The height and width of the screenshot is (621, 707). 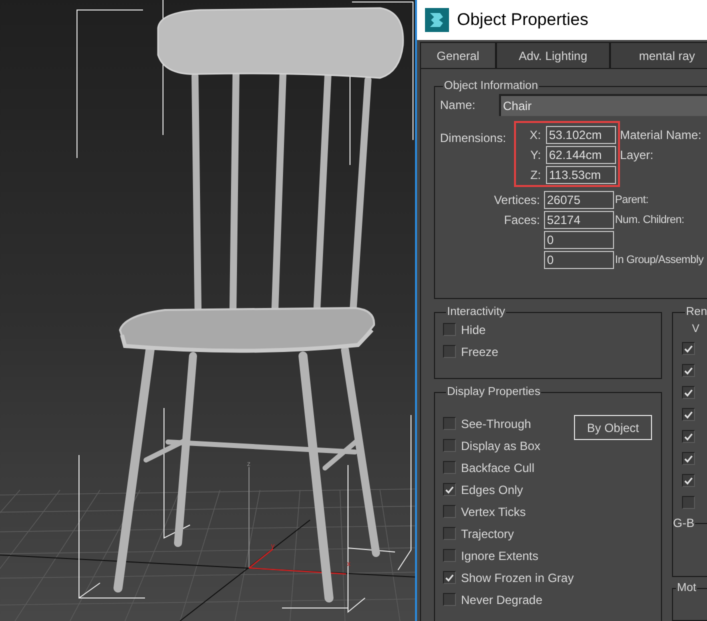 I want to click on field-label: Num. Children:, so click(x=649, y=220).